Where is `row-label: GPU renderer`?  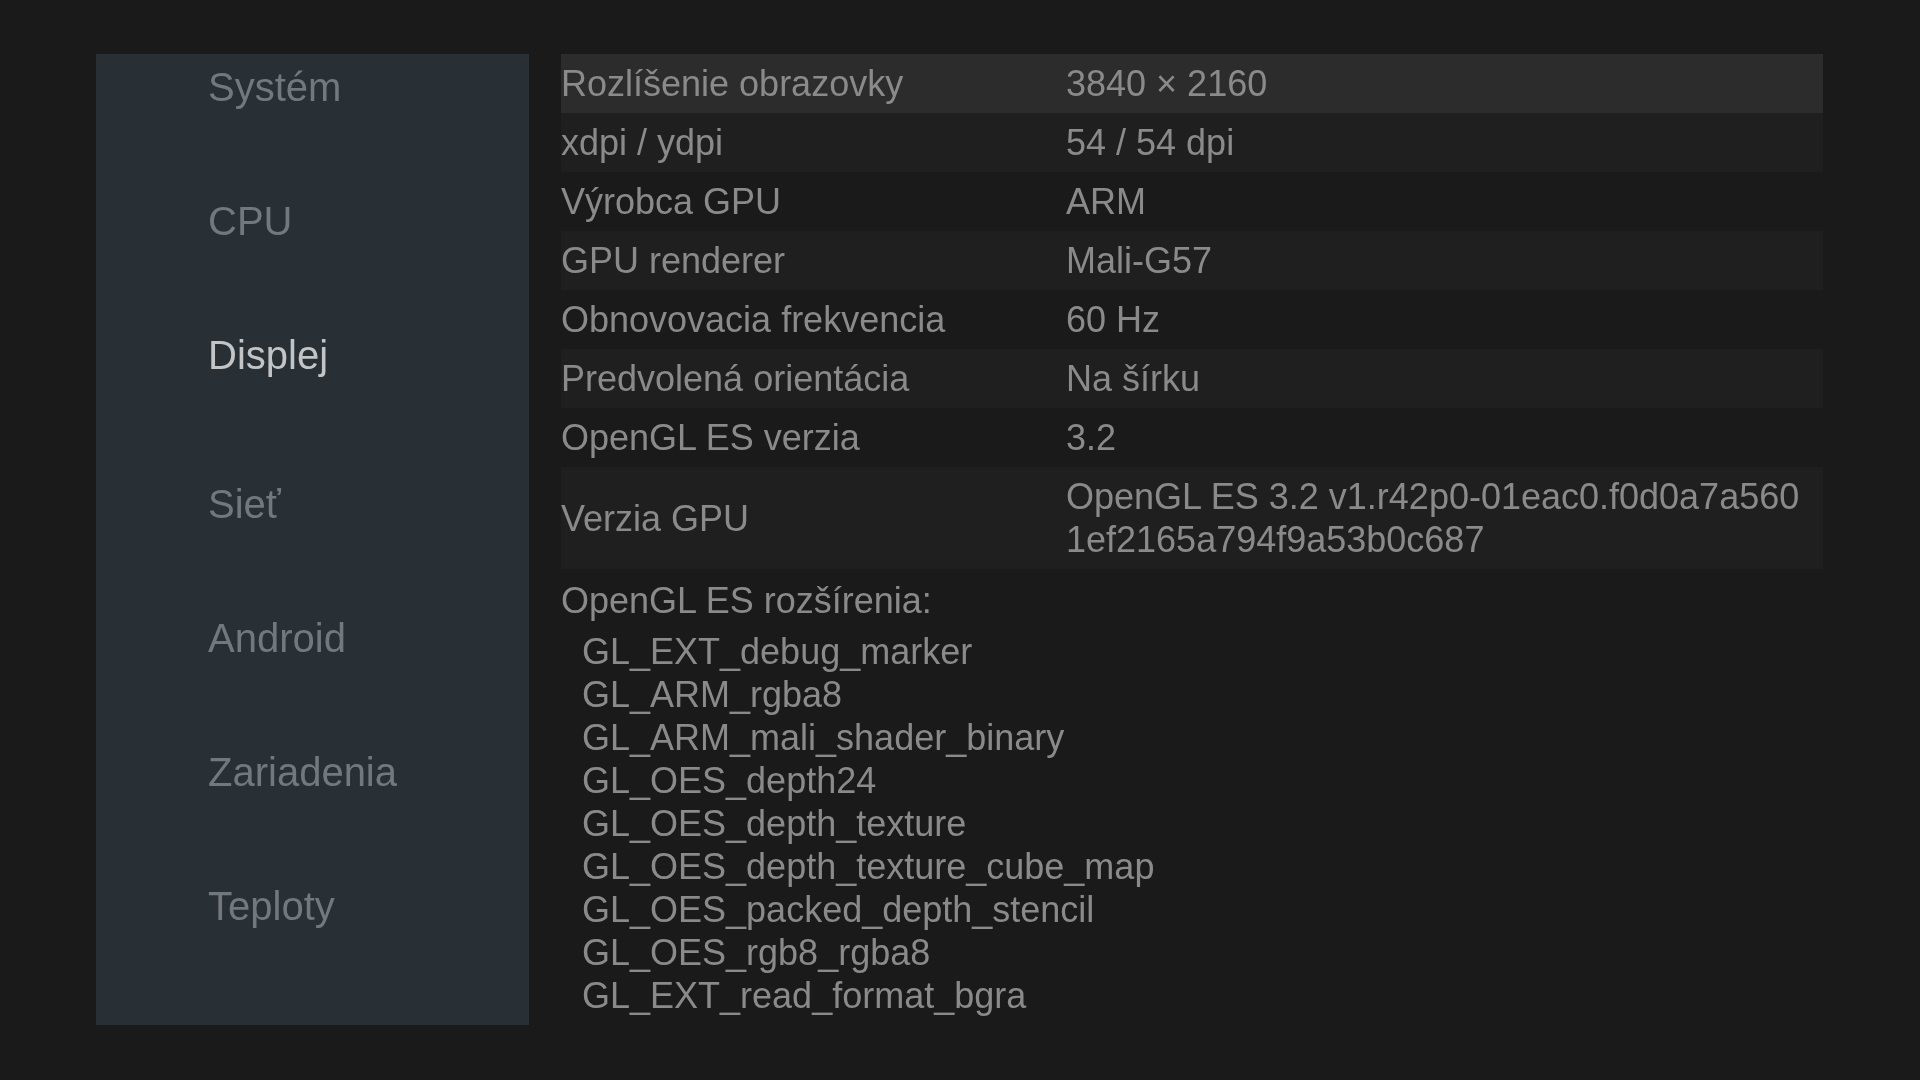 row-label: GPU renderer is located at coordinates (673, 260).